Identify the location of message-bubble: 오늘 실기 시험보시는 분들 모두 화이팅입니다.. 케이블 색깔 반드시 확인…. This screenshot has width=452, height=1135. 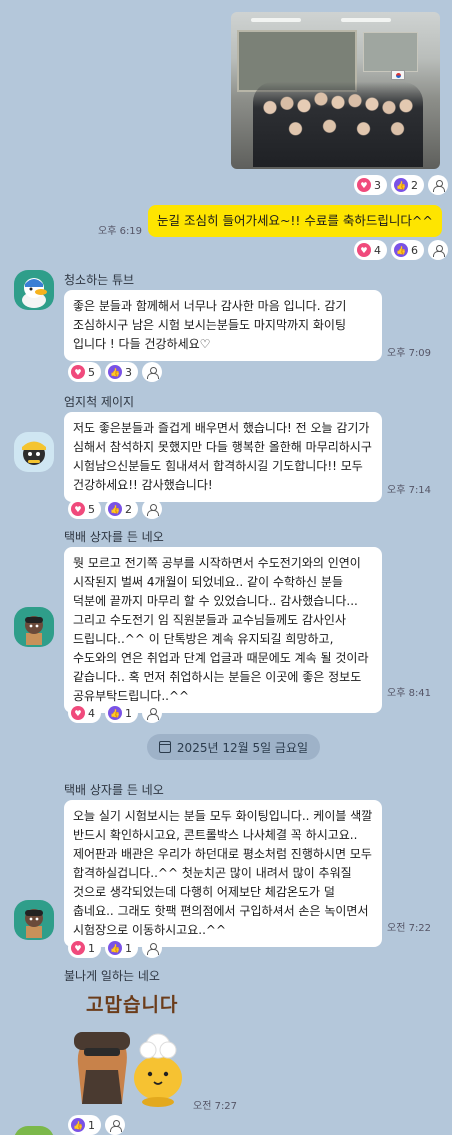
(223, 873).